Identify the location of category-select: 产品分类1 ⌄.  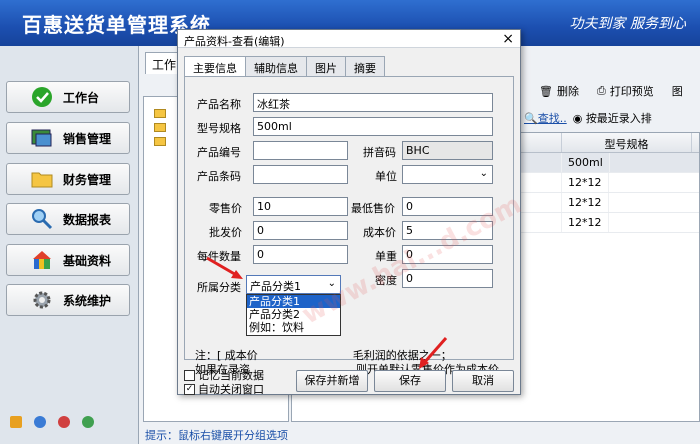
(293, 284).